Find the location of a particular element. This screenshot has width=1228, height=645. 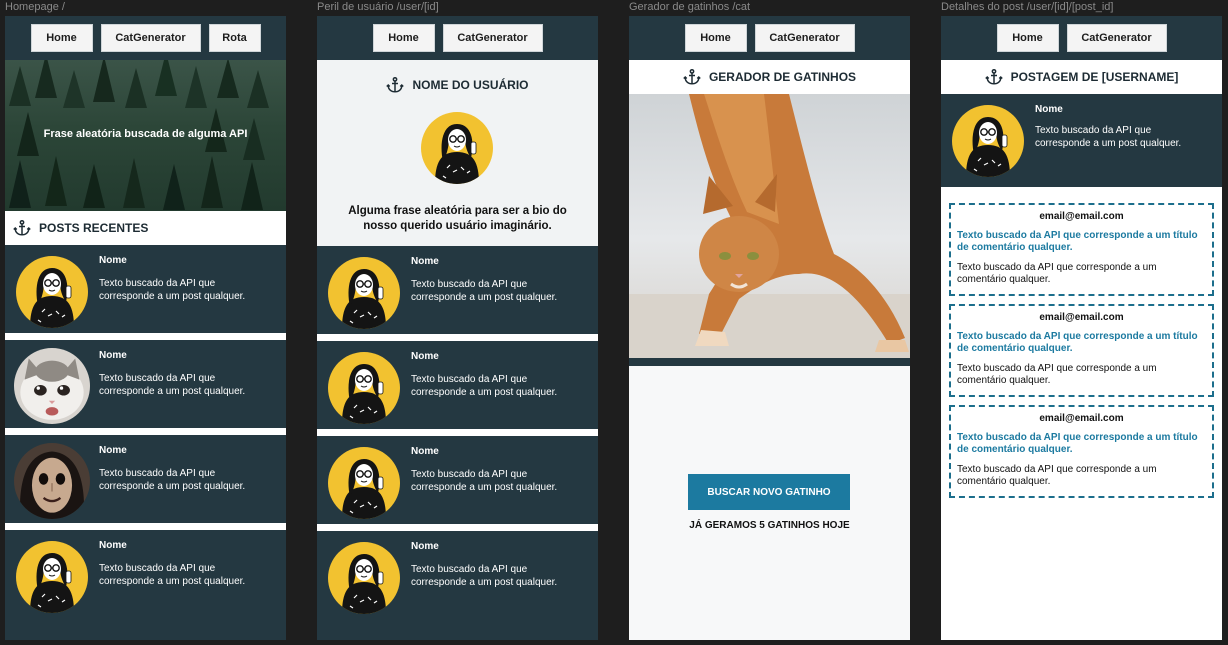

profile-avatar is located at coordinates (457, 148).